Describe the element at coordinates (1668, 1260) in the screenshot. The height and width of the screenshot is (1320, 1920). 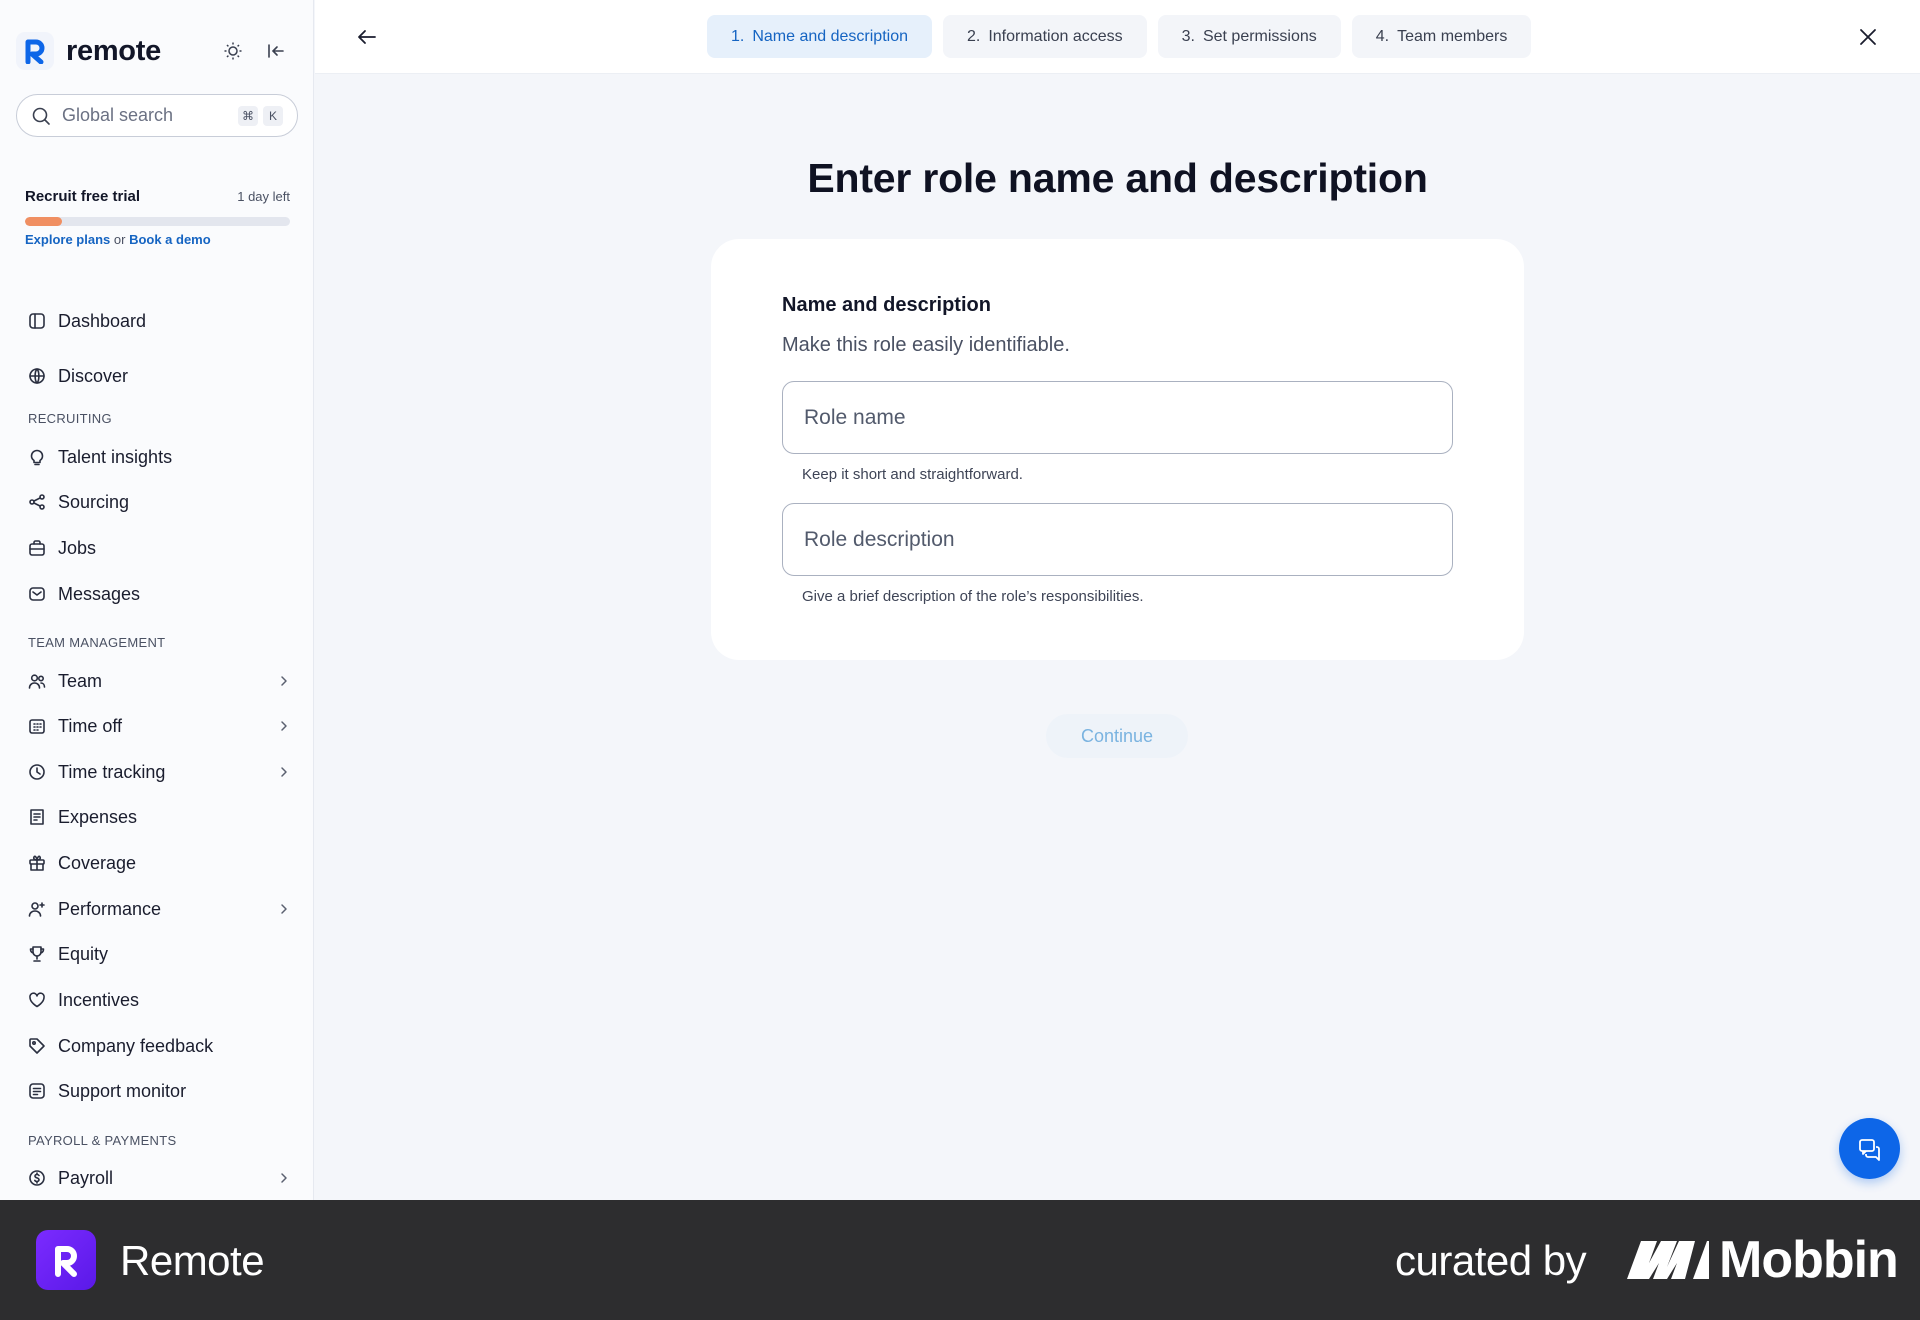
I see `mobbin-logo-icon` at that location.